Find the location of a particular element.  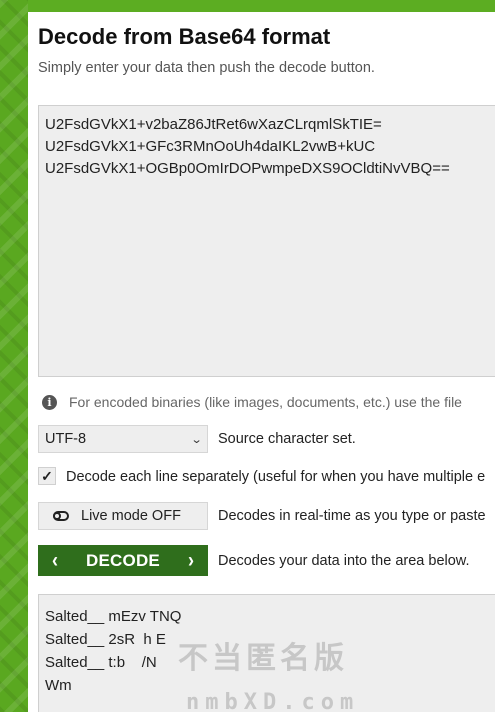

charset-label: Source character set. is located at coordinates (287, 439).